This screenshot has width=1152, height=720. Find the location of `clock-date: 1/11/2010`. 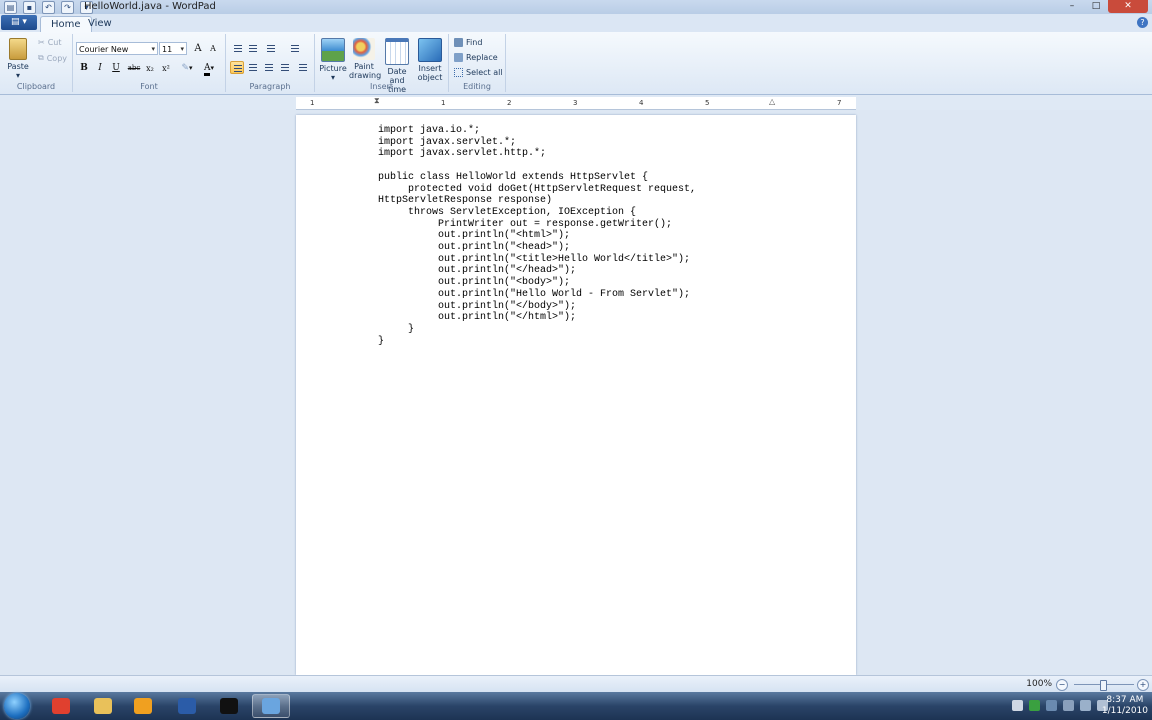

clock-date: 1/11/2010 is located at coordinates (1124, 711).